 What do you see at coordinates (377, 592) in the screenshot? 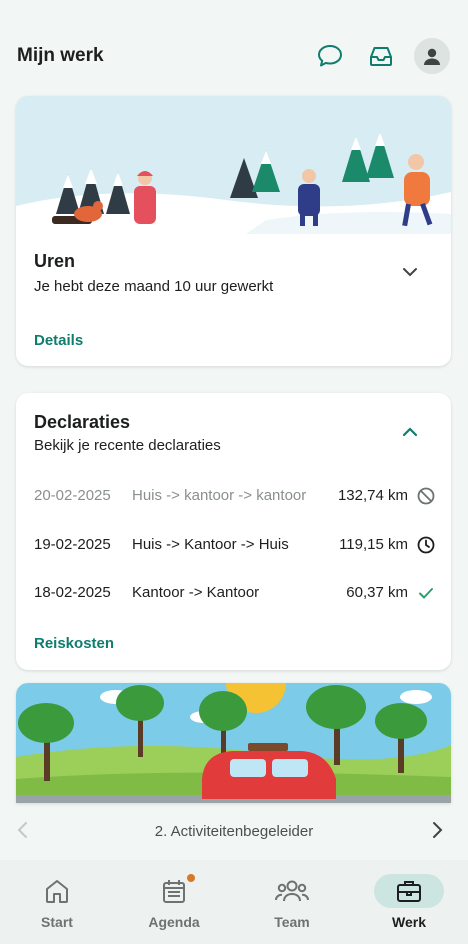
I see `declaratie-distance: 60,37 km` at bounding box center [377, 592].